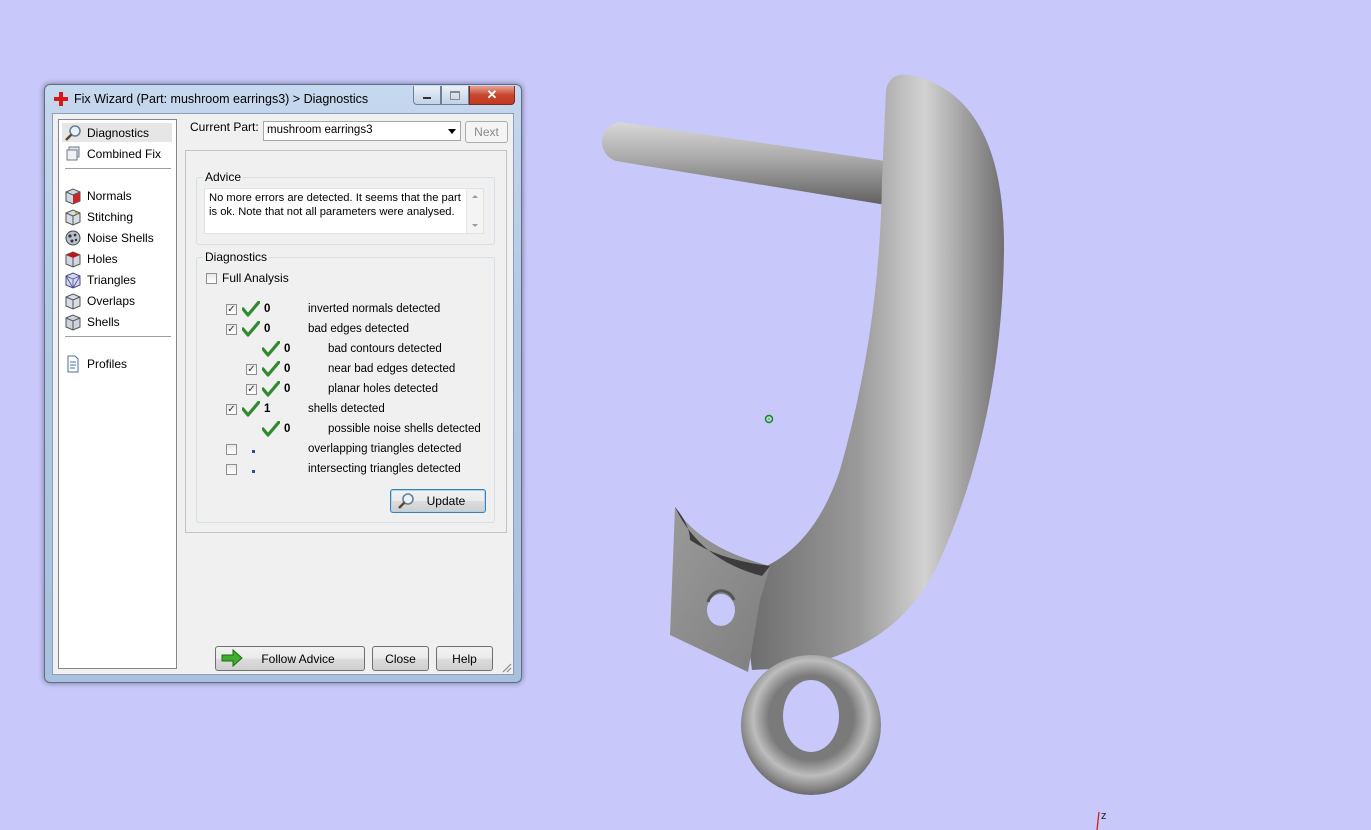 The height and width of the screenshot is (830, 1371). I want to click on maximize-button, so click(455, 95).